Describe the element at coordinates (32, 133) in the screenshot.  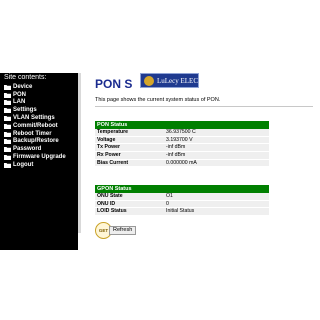
I see `sidebar-item-label: Reboot Timer` at that location.